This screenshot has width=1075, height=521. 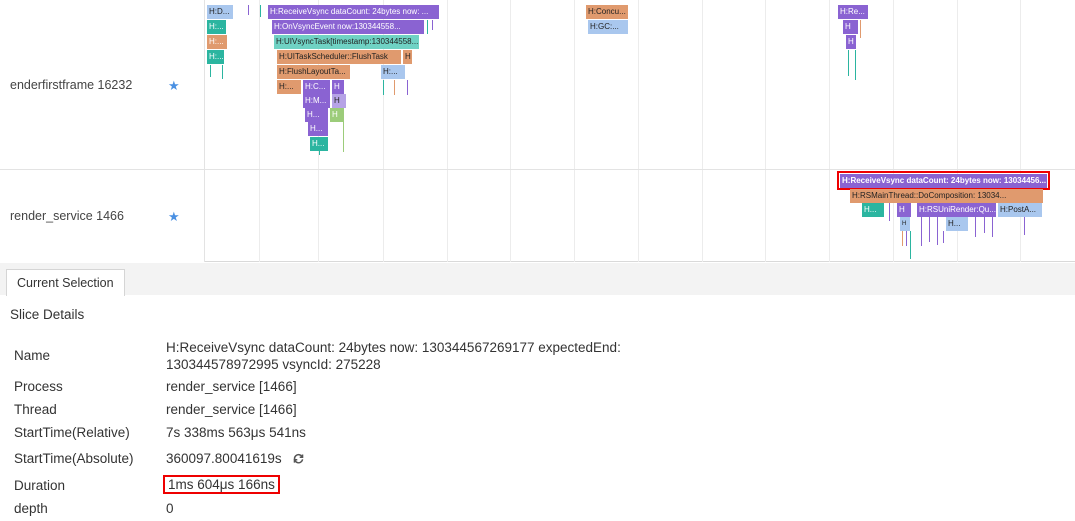 I want to click on detail-key: depth, so click(x=31, y=508).